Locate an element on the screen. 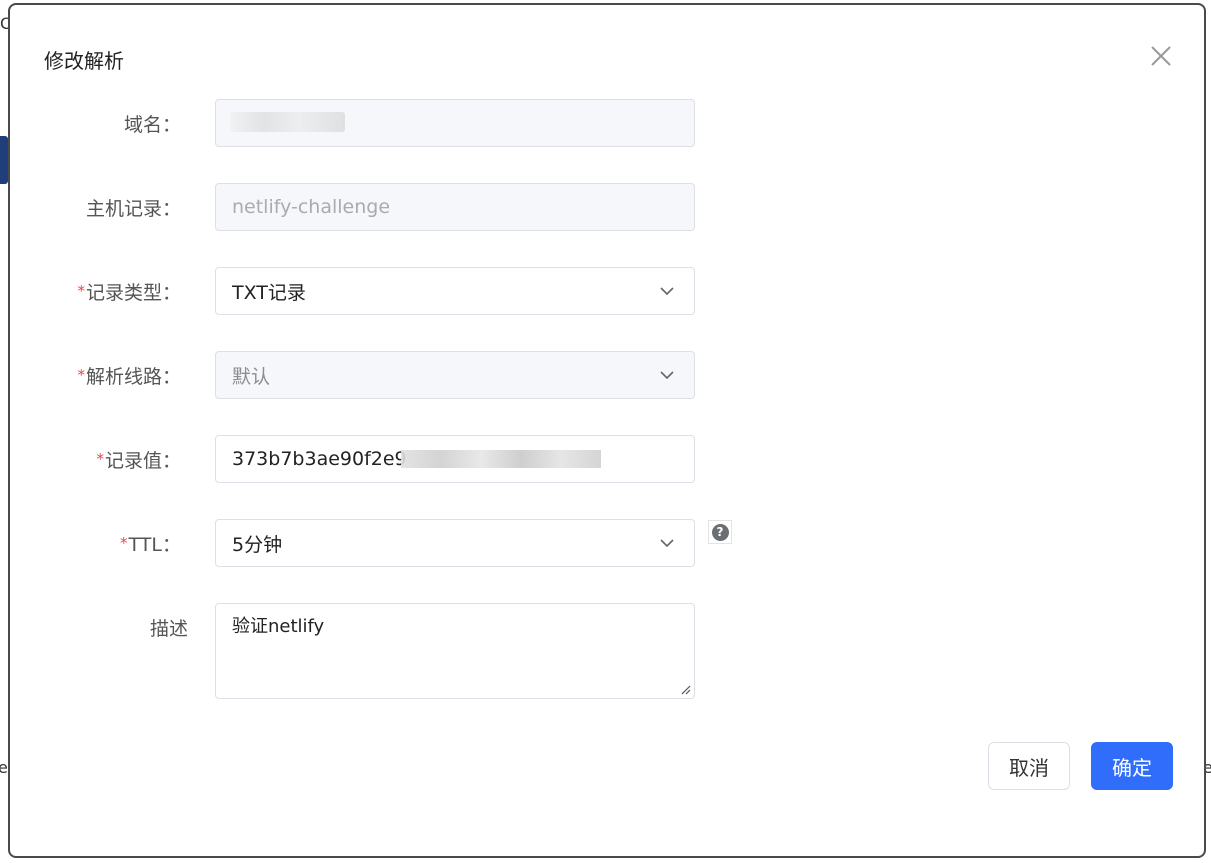 This screenshot has height=863, width=1211. resolution-line-select: 默认 is located at coordinates (455, 375).